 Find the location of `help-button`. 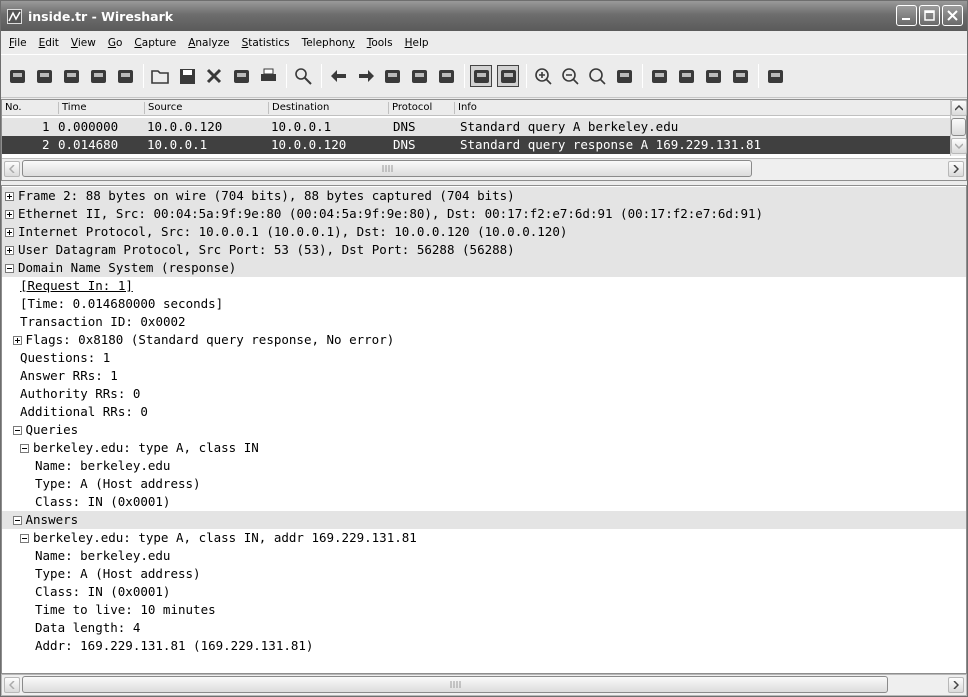

help-button is located at coordinates (775, 76).